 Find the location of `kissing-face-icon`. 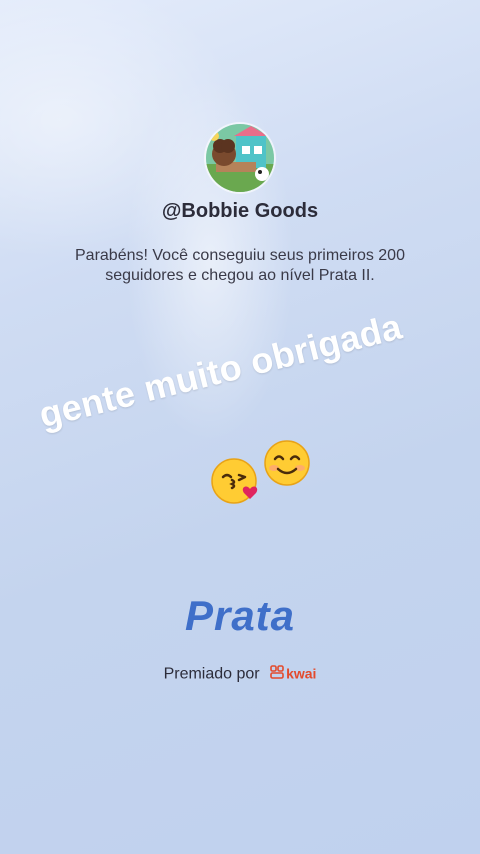

kissing-face-icon is located at coordinates (236, 483).